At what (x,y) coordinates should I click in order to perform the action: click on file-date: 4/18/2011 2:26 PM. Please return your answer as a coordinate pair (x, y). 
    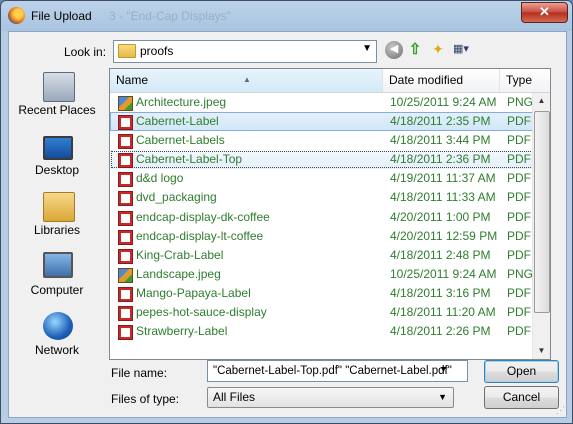
    Looking at the image, I should click on (440, 331).